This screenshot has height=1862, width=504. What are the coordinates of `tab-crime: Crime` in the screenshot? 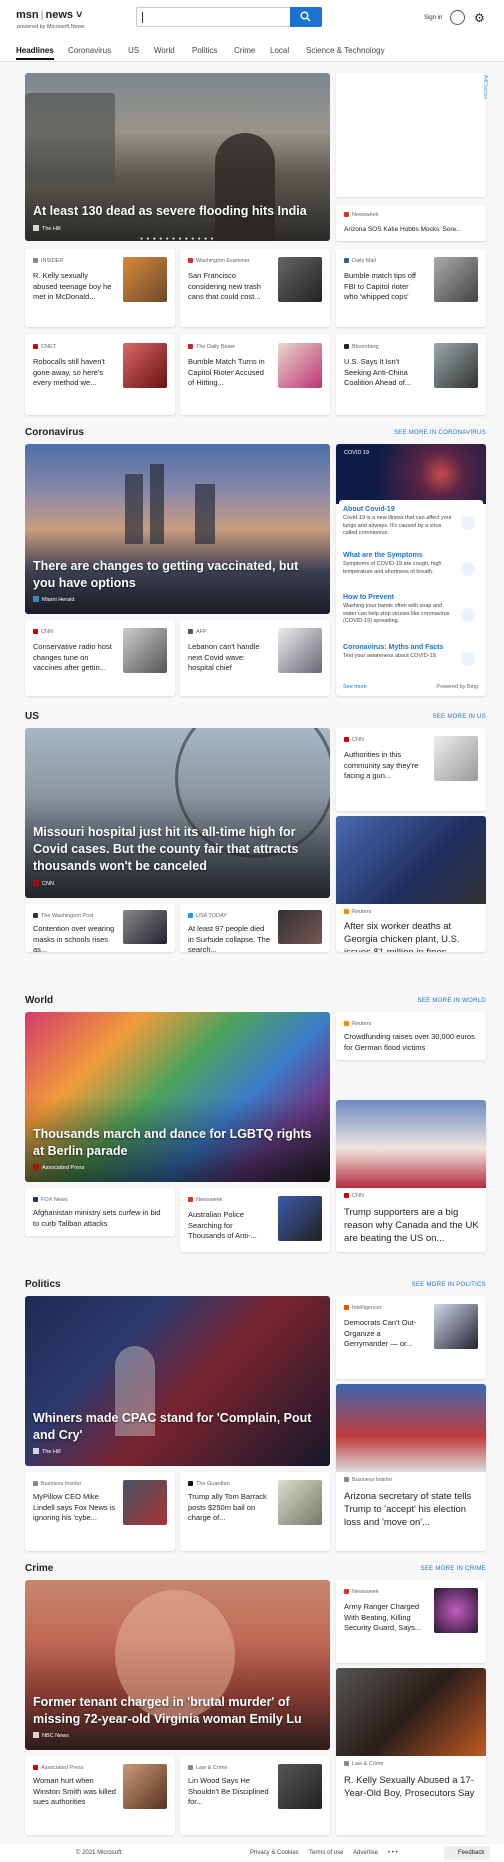 It's located at (244, 50).